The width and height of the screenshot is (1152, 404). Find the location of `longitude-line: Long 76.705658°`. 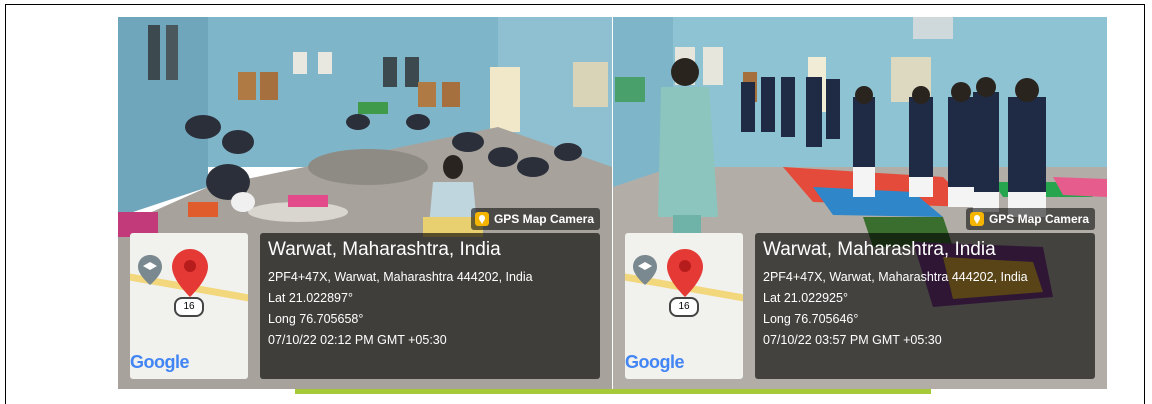

longitude-line: Long 76.705658° is located at coordinates (316, 319).